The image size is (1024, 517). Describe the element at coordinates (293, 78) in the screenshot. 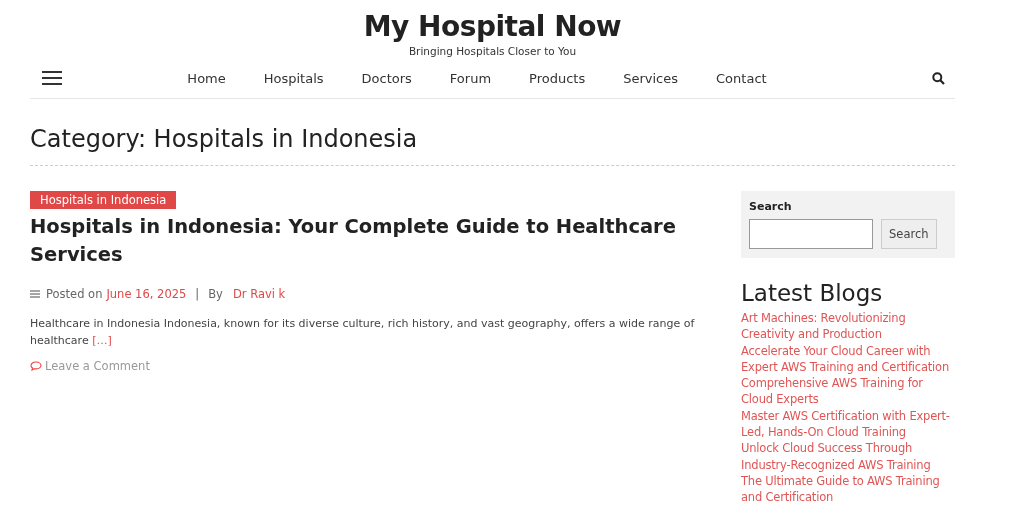

I see `nav-link: Hospitals` at that location.